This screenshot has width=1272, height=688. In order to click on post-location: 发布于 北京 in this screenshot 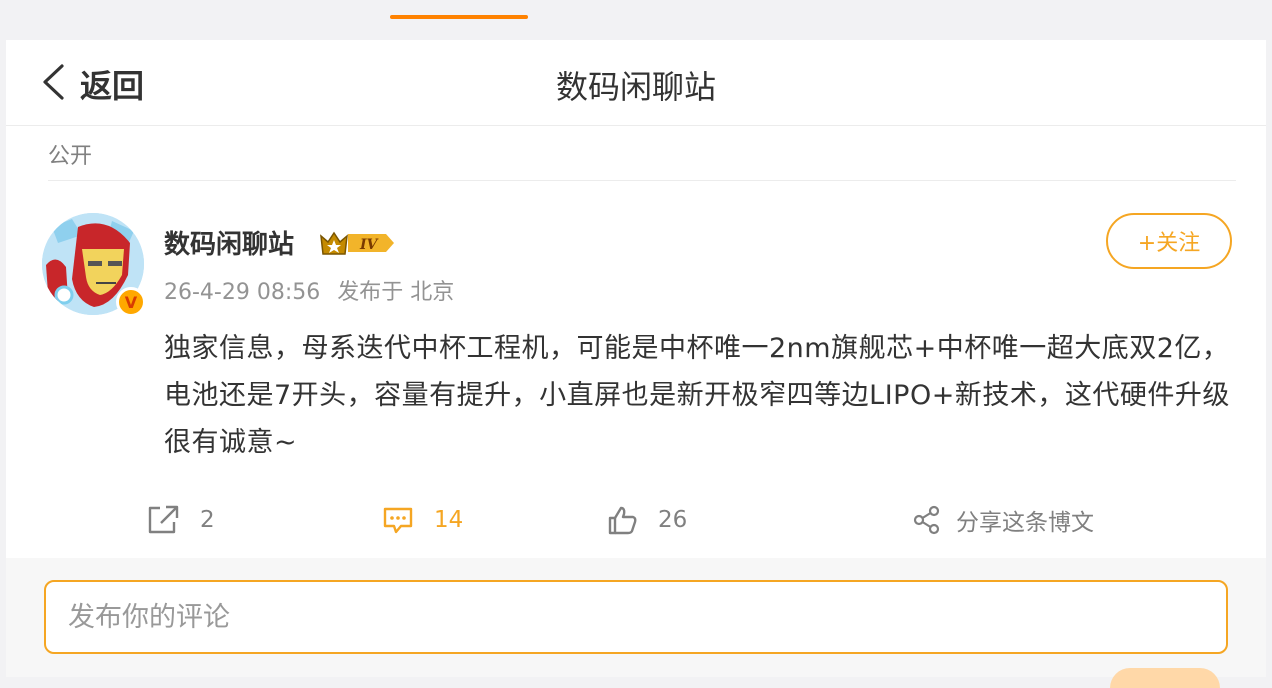, I will do `click(396, 292)`.